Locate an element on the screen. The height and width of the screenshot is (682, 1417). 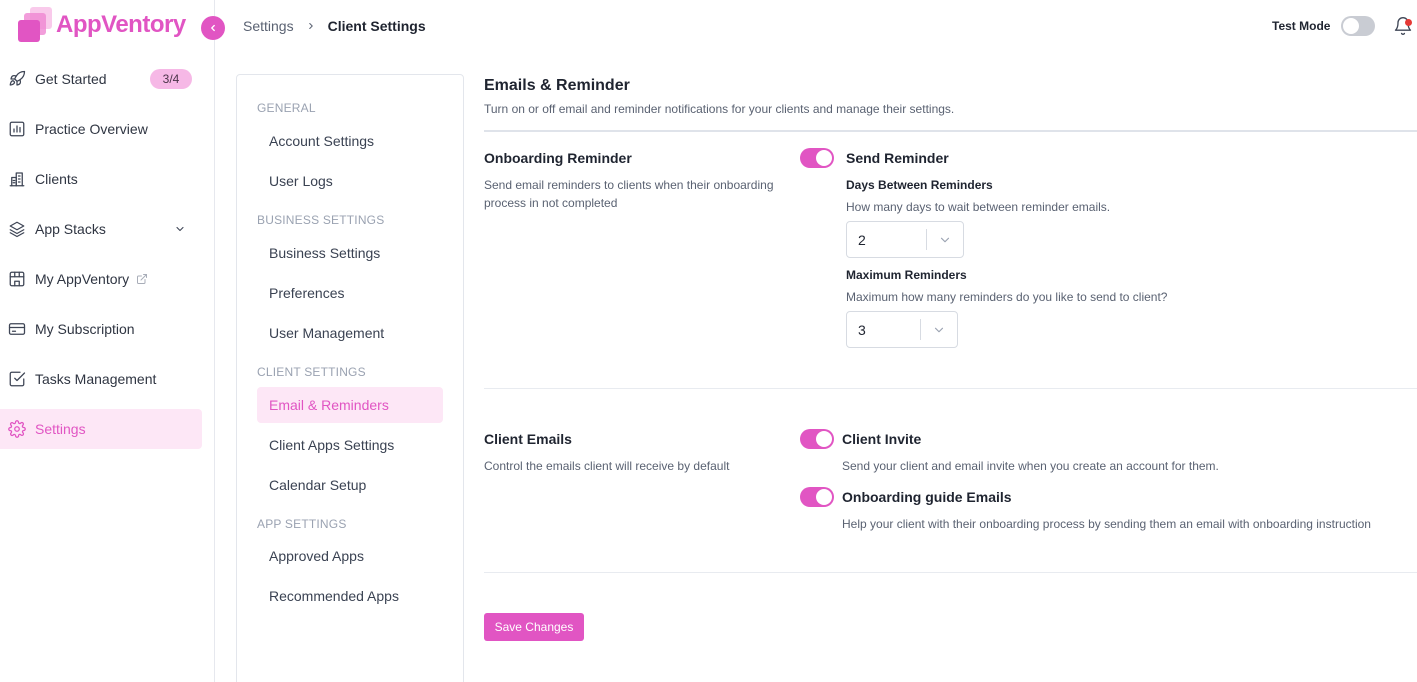
submenu-item-business-settings: Business Settings is located at coordinates (350, 253).